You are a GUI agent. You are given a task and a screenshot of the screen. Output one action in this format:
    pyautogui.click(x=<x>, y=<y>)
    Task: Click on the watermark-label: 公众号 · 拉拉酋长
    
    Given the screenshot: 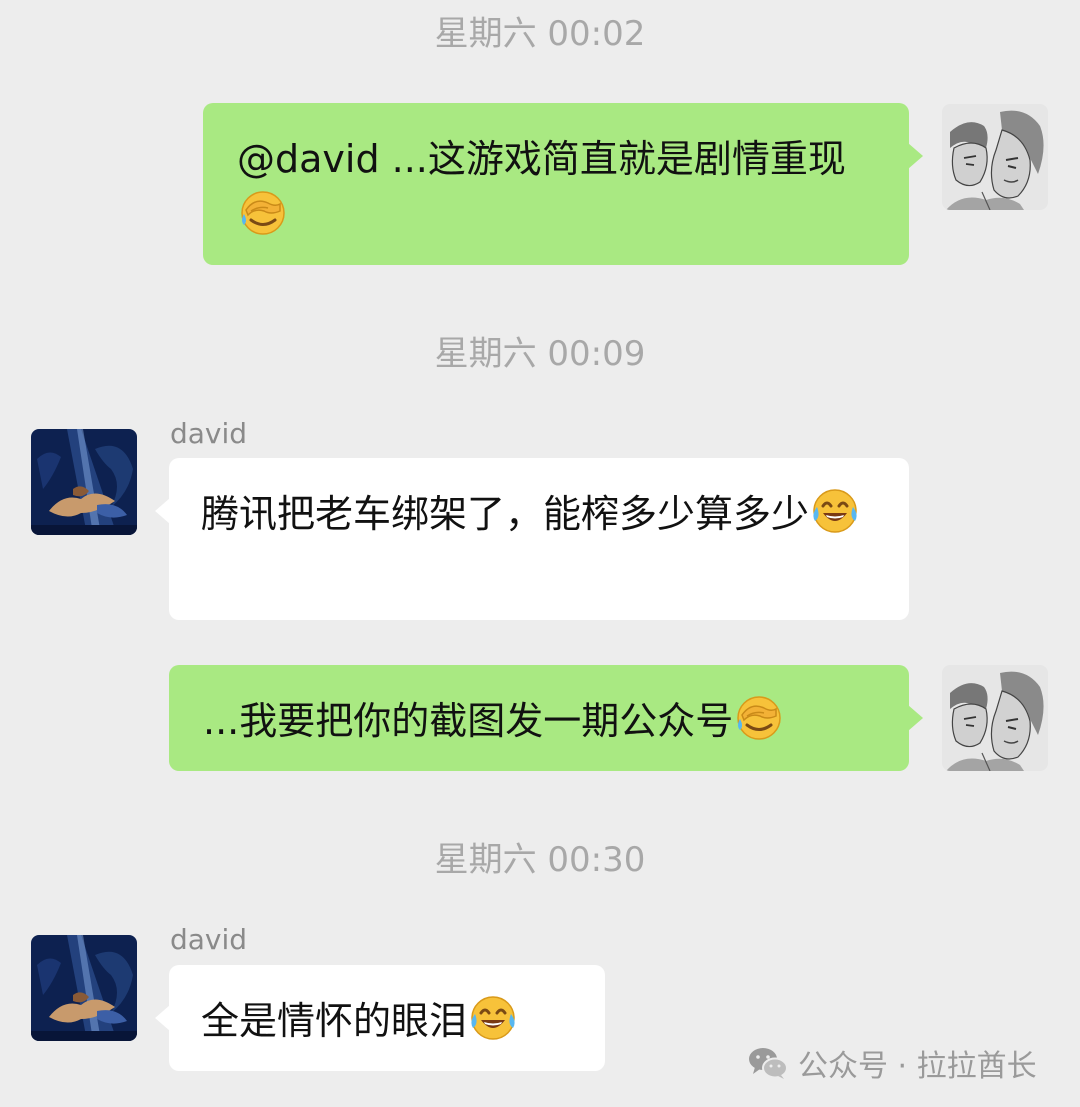 What is the action you would take?
    pyautogui.click(x=917, y=1066)
    